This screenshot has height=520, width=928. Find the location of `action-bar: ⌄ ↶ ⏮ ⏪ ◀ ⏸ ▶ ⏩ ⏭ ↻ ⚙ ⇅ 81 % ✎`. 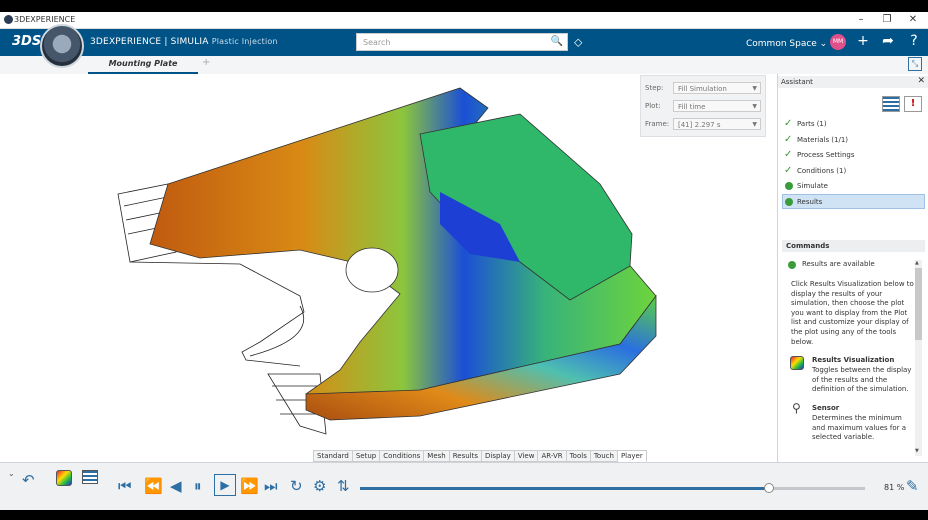

action-bar: ⌄ ↶ ⏮ ⏪ ◀ ⏸ ▶ ⏩ ⏭ ↻ ⚙ ⇅ 81 % ✎ is located at coordinates (464, 486).